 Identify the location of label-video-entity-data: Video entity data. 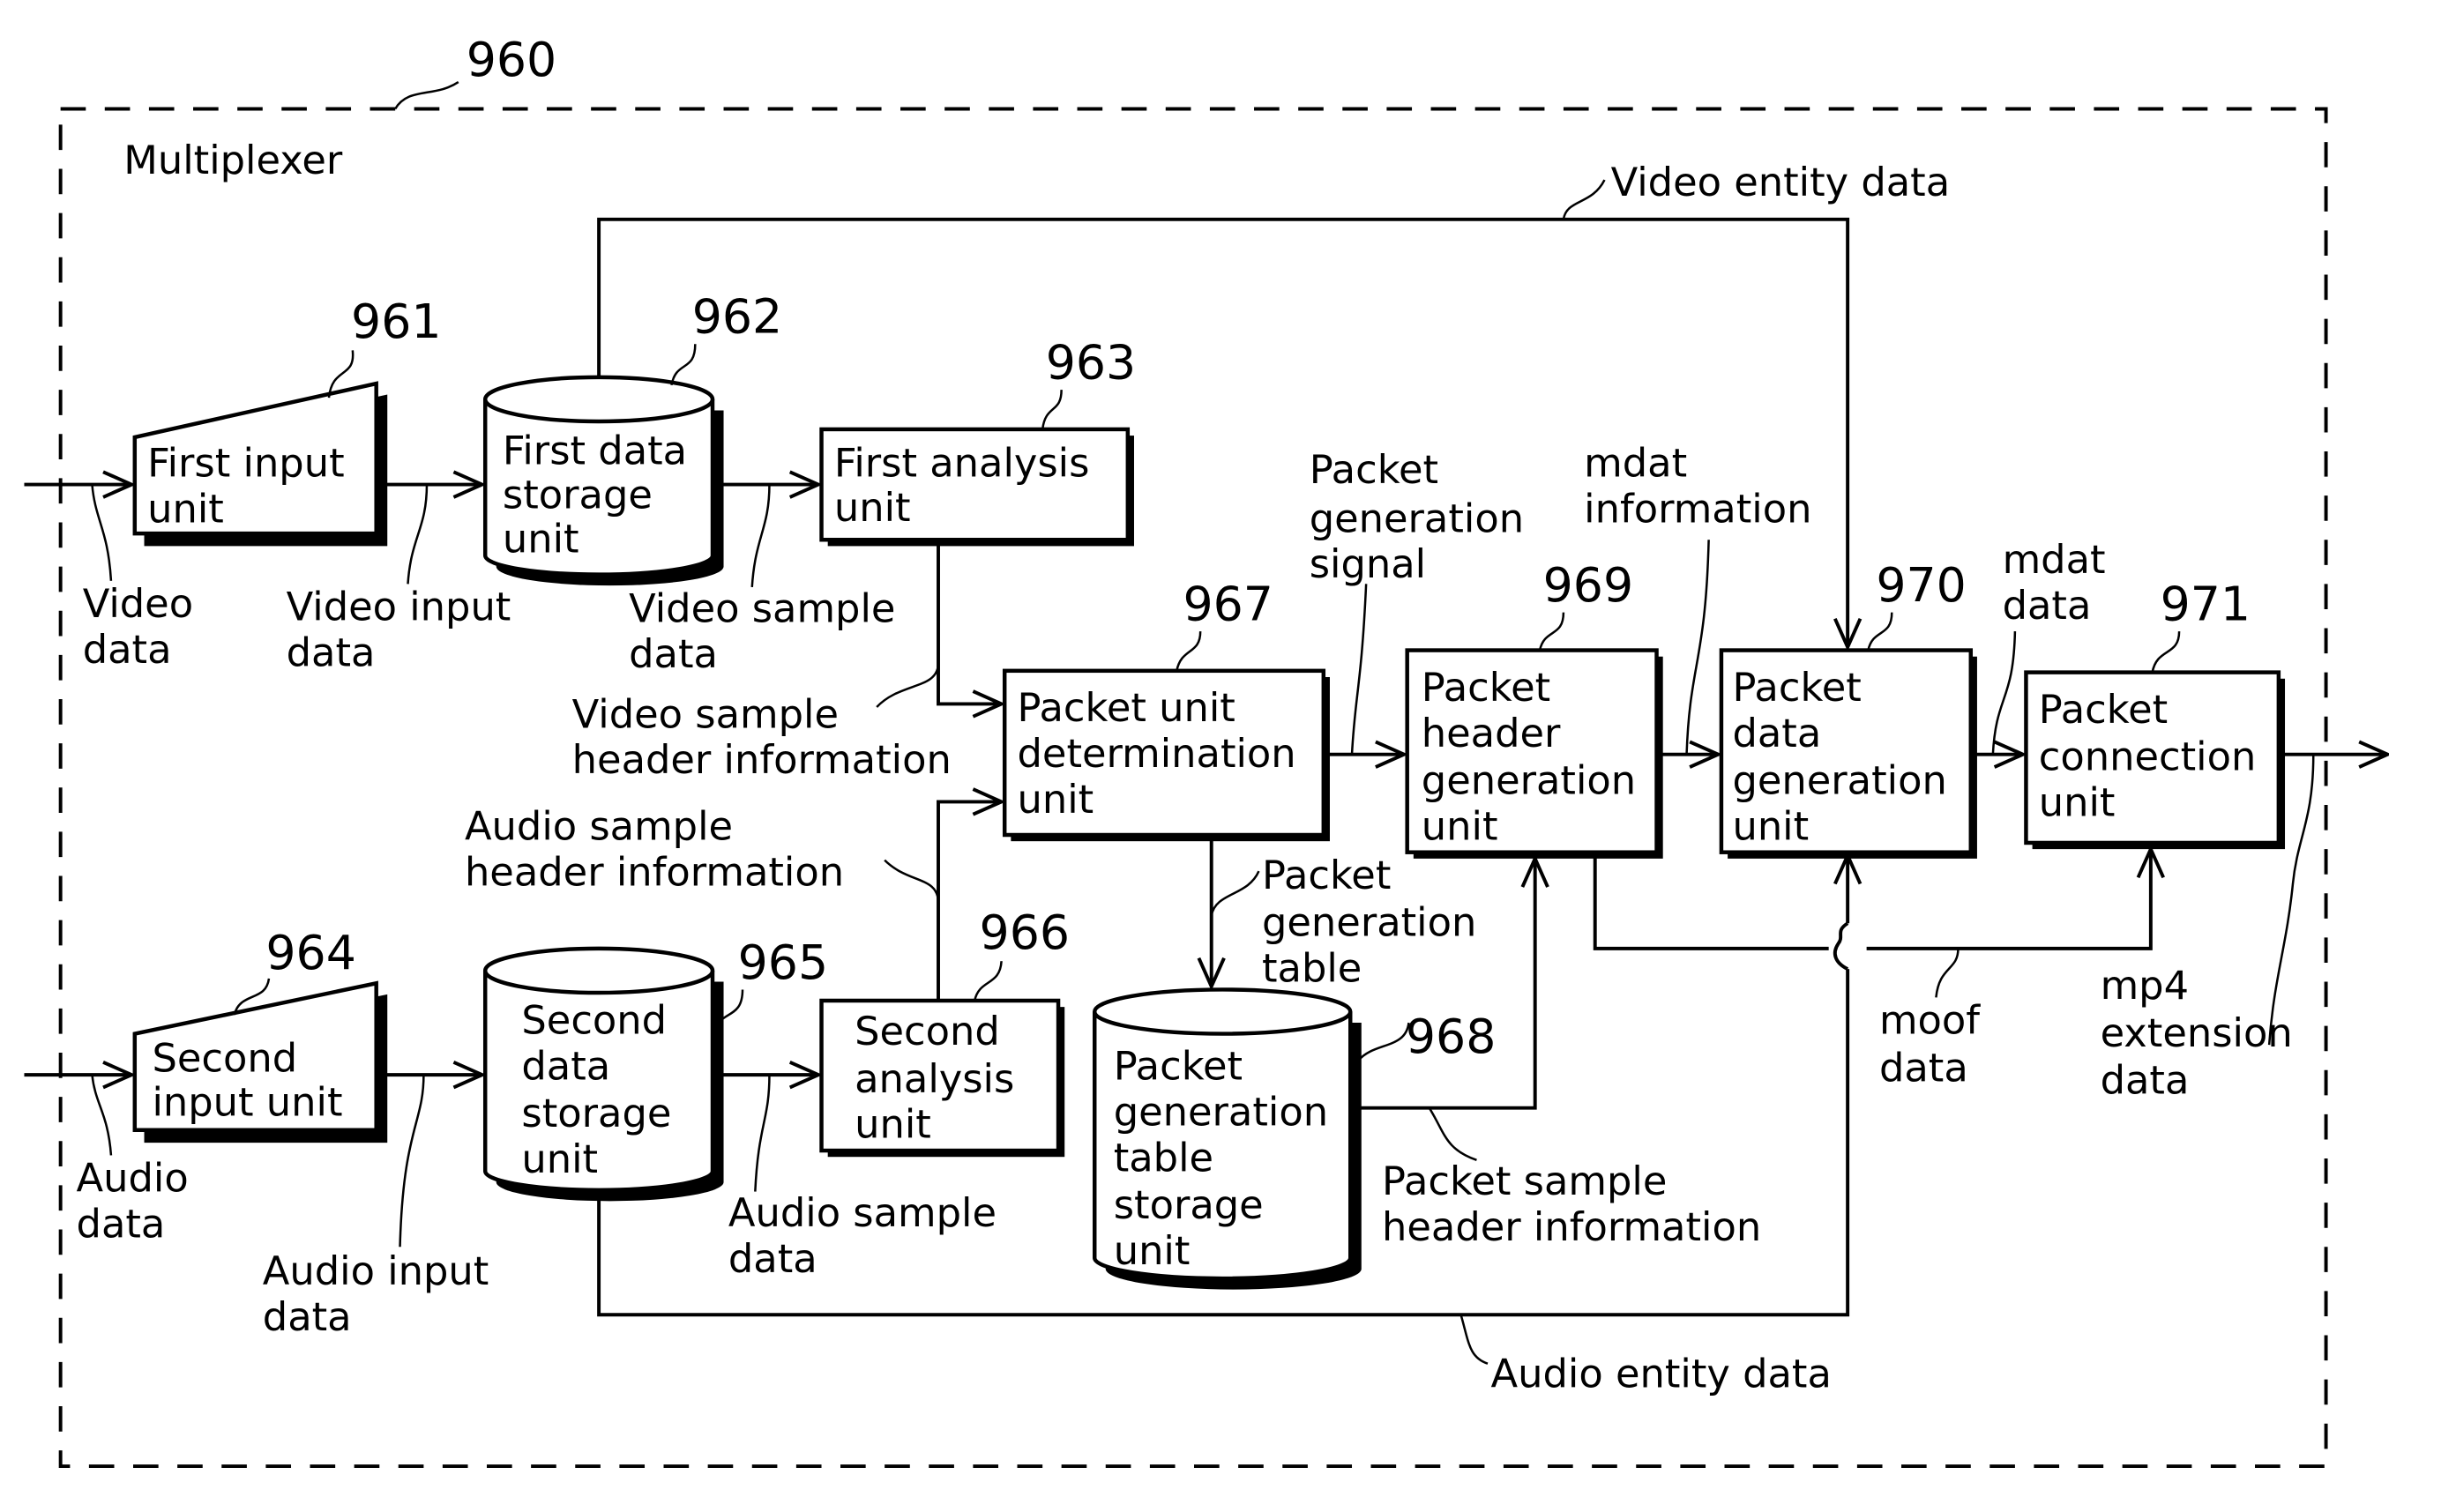
(1756, 190).